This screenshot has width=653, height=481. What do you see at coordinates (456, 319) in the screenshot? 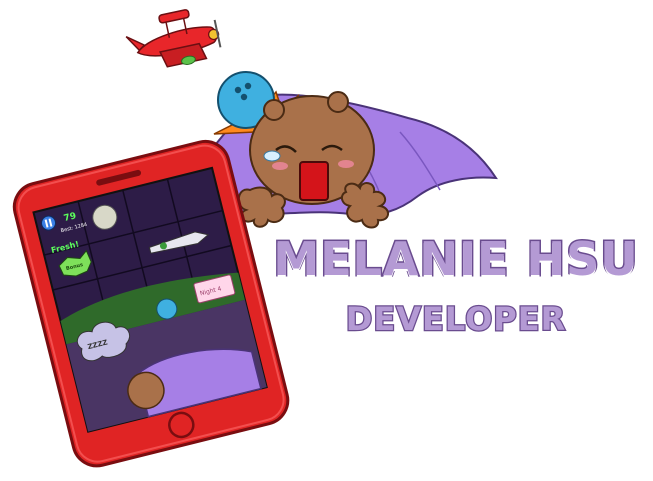
I see `page-subtitle: DEVELOPER` at bounding box center [456, 319].